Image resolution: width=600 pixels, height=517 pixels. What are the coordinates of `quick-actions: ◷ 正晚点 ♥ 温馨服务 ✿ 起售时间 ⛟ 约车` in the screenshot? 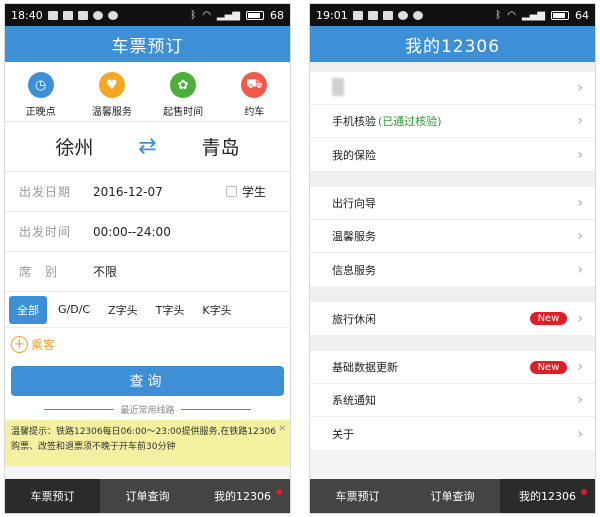 It's located at (147, 92).